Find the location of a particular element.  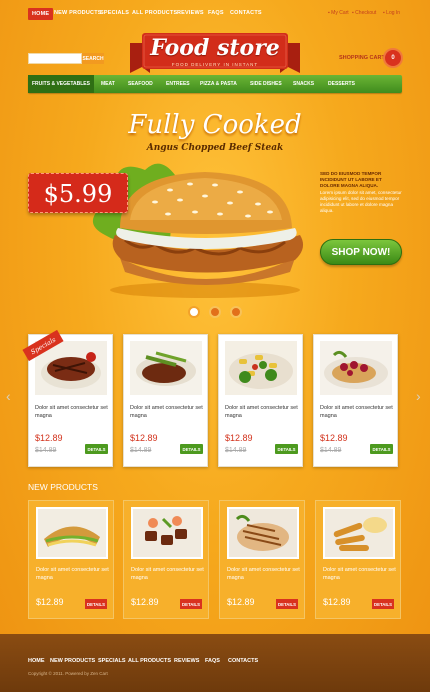

product-image-grilled-beef is located at coordinates (166, 368).